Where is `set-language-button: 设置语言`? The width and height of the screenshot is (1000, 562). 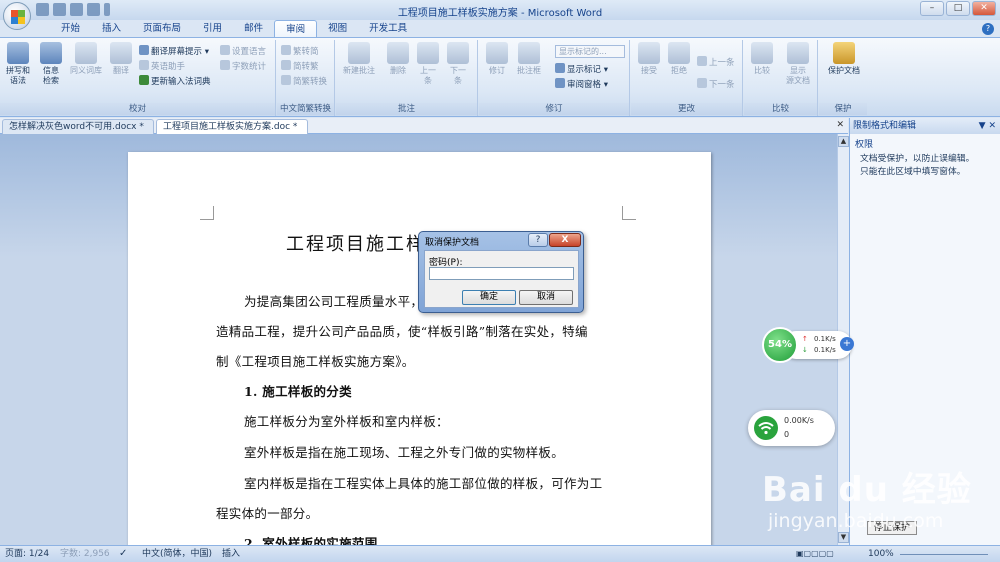 set-language-button: 设置语言 is located at coordinates (243, 51).